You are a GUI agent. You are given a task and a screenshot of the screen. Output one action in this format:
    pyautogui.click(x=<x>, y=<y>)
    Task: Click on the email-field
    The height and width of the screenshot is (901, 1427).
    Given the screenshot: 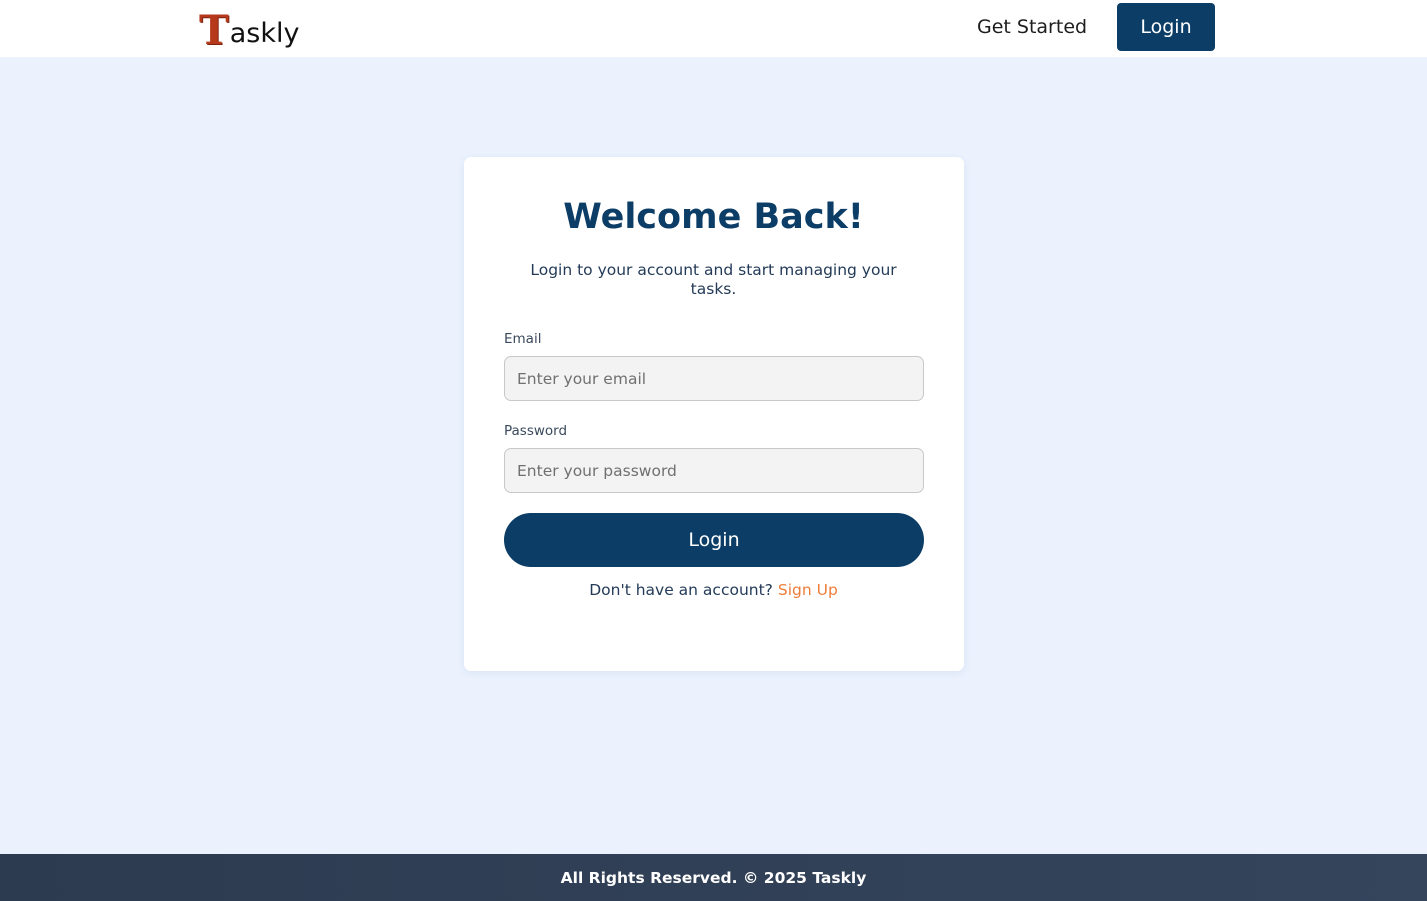 What is the action you would take?
    pyautogui.click(x=714, y=378)
    